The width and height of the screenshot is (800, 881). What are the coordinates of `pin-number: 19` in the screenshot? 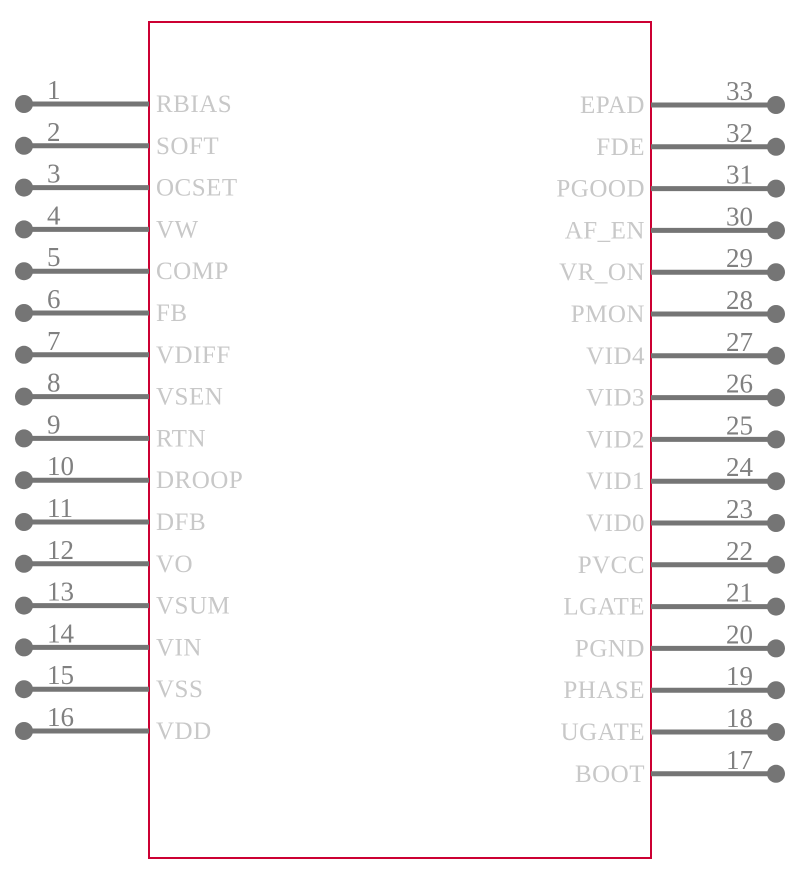 It's located at (739, 676).